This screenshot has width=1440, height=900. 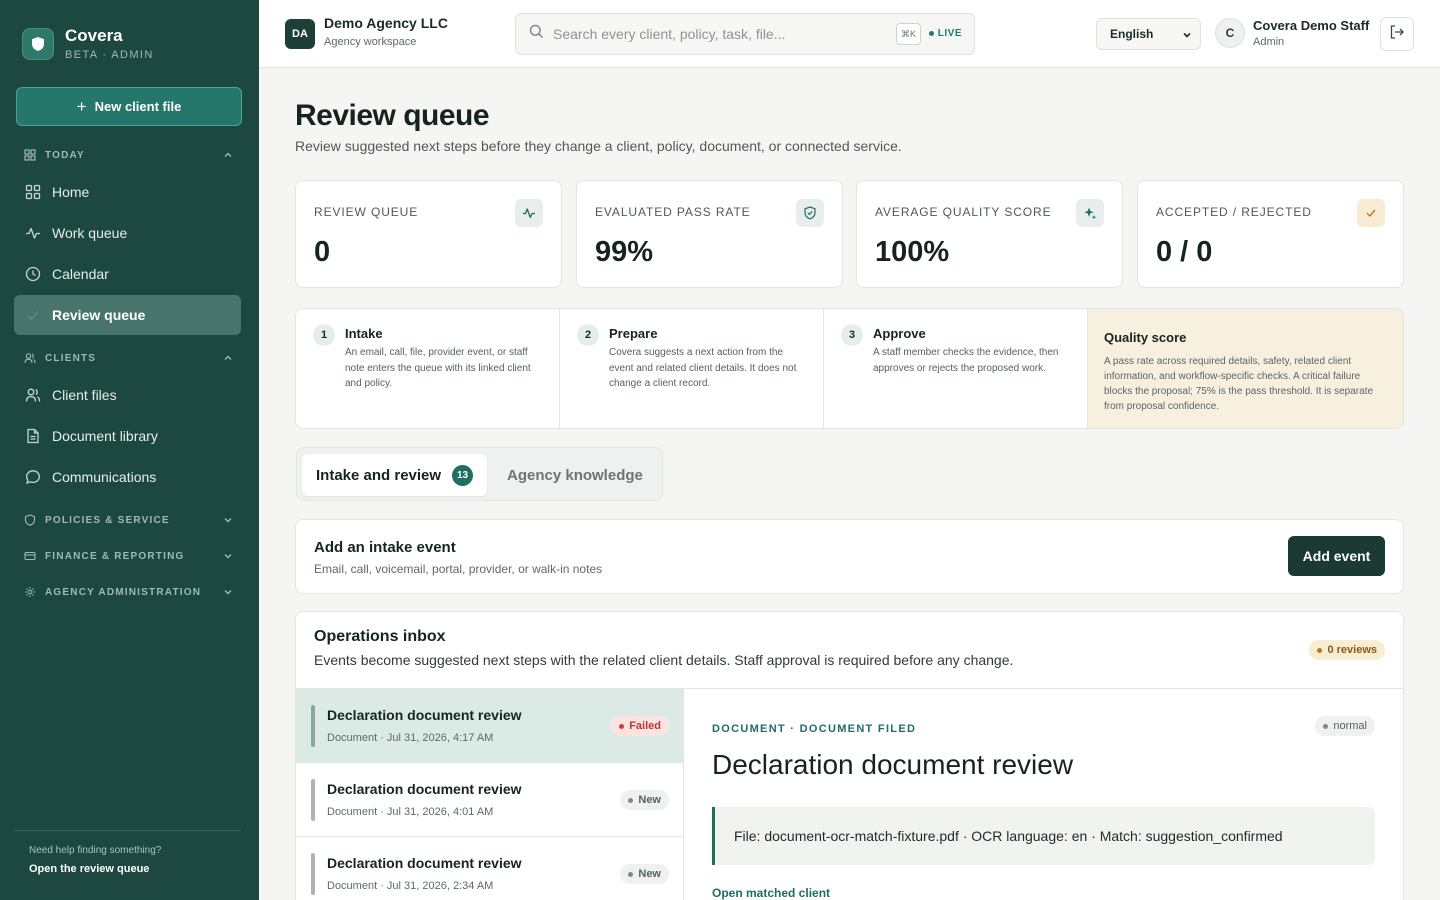 I want to click on tab-agency-knowledge: Agency knowledge, so click(x=575, y=475).